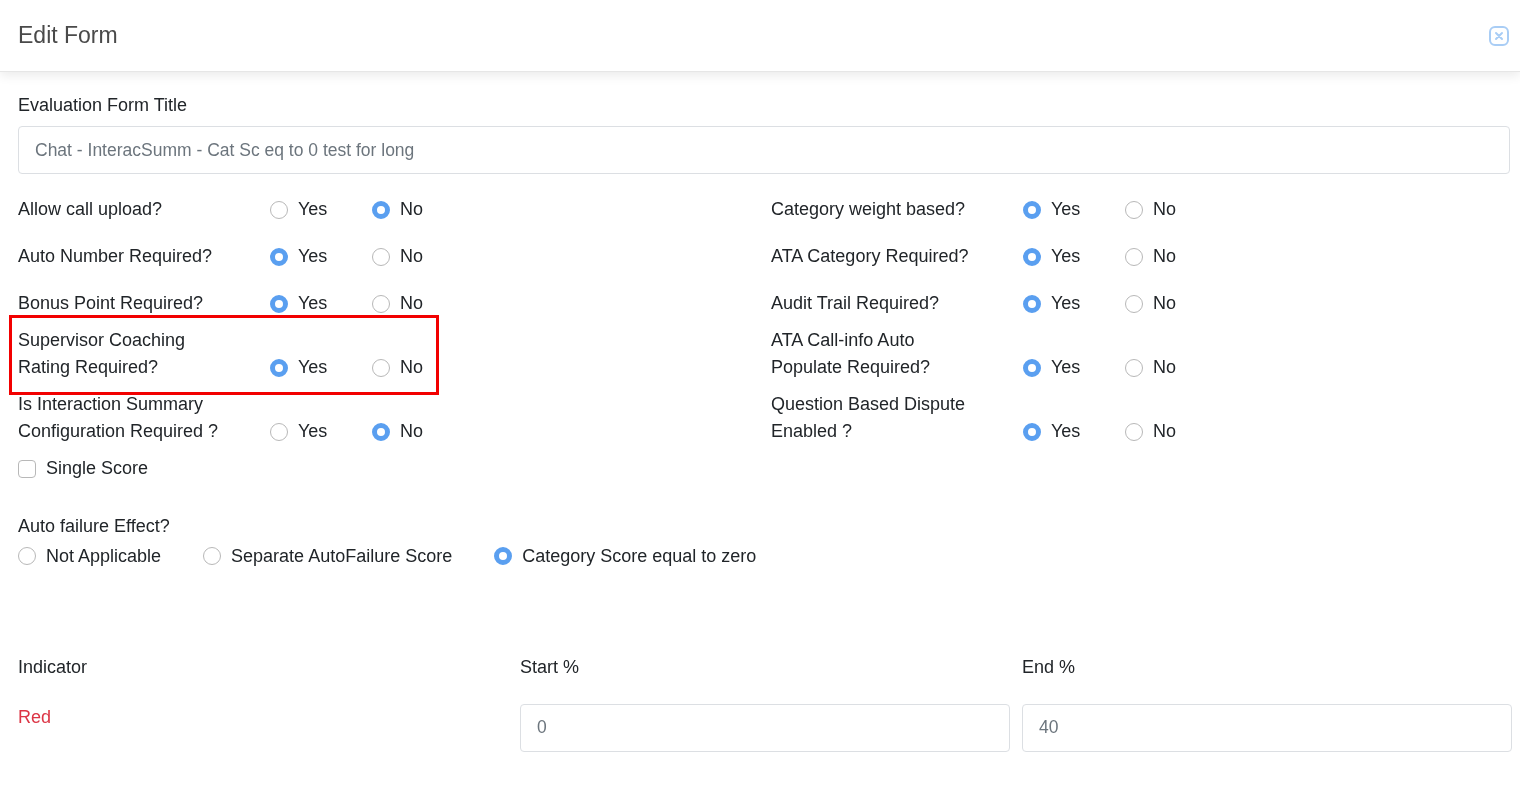 The width and height of the screenshot is (1520, 800). I want to click on question-label: ATA Call-info Auto Populate Required?, so click(851, 354).